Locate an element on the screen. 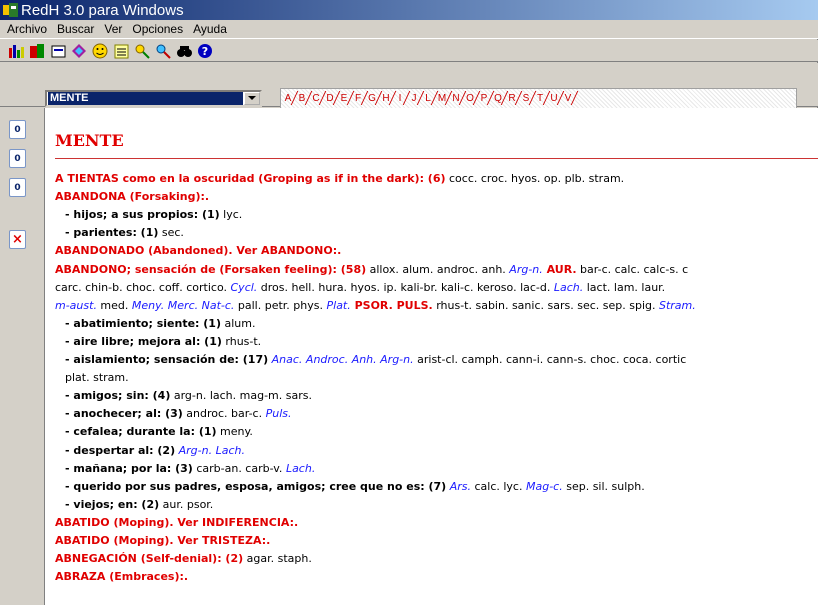  document-icon-3: 0 is located at coordinates (17, 187).